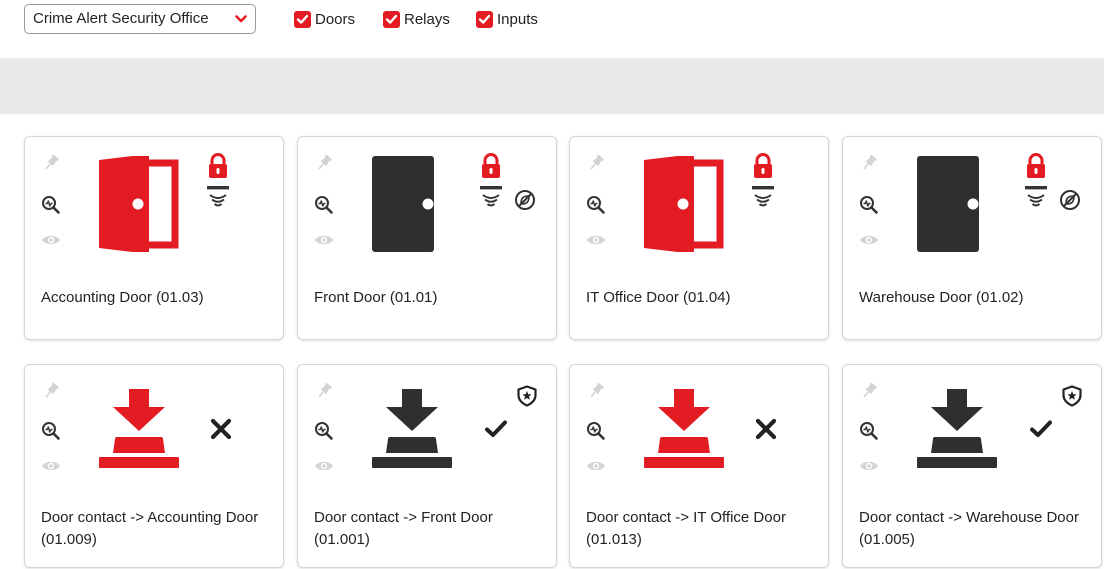  I want to click on input-card-front: Door contact -> Front Door (01.001), so click(427, 466).